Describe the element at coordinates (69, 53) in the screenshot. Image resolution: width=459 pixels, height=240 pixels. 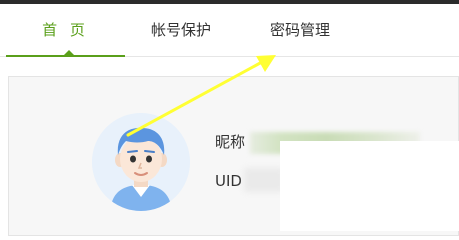
I see `active-tab-caret-icon` at that location.